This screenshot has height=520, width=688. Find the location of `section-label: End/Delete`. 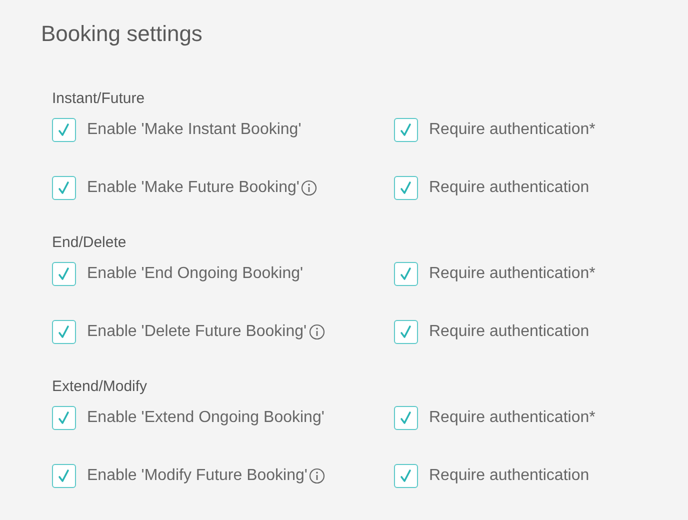

section-label: End/Delete is located at coordinates (90, 243).